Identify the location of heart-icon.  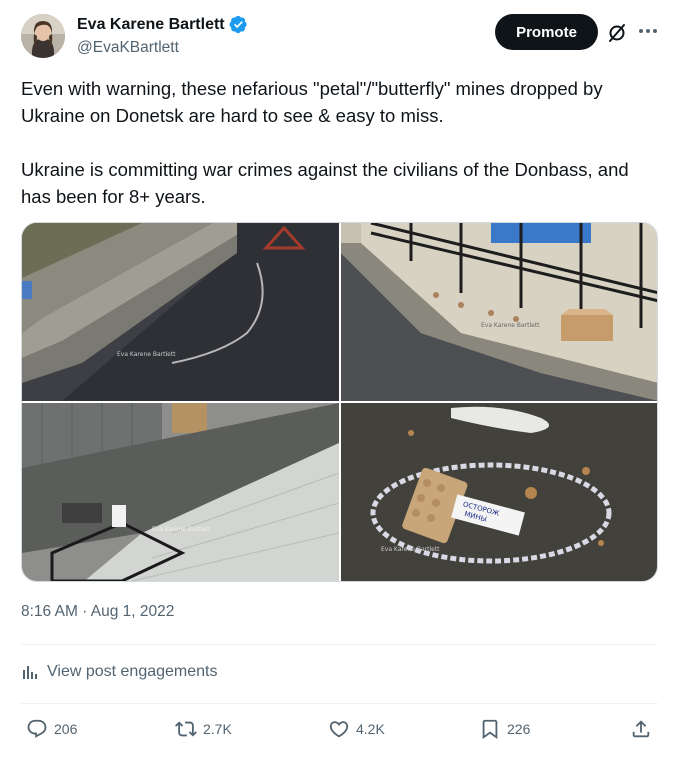
(339, 729).